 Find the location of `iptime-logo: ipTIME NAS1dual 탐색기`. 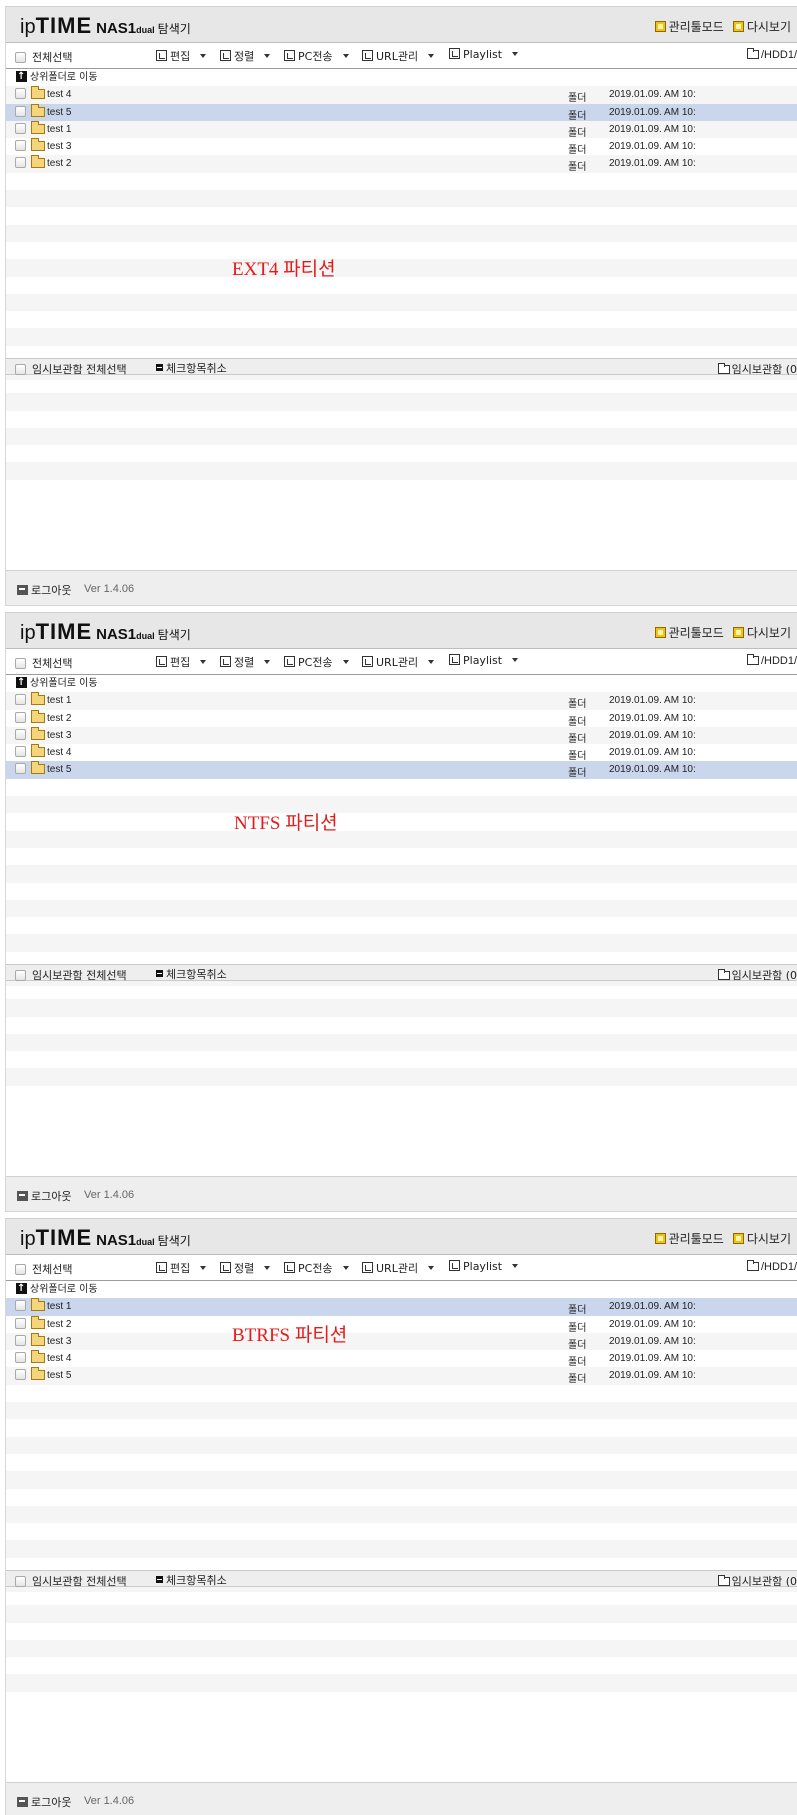

iptime-logo: ipTIME NAS1dual 탐색기 is located at coordinates (105, 1237).